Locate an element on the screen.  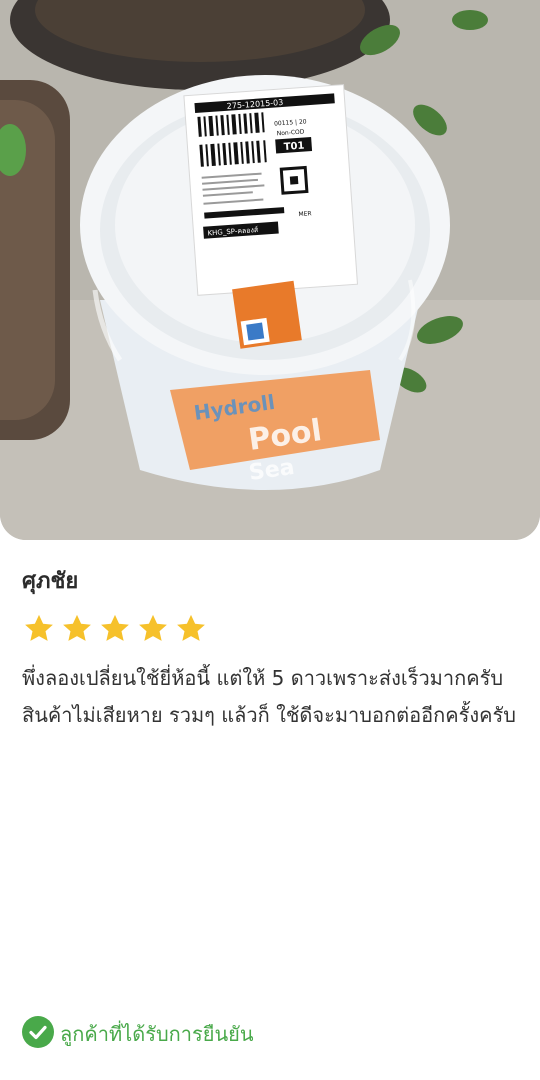
verified-badge: ลูกค้าที่ได้รับการยืนยัน is located at coordinates (138, 1034).